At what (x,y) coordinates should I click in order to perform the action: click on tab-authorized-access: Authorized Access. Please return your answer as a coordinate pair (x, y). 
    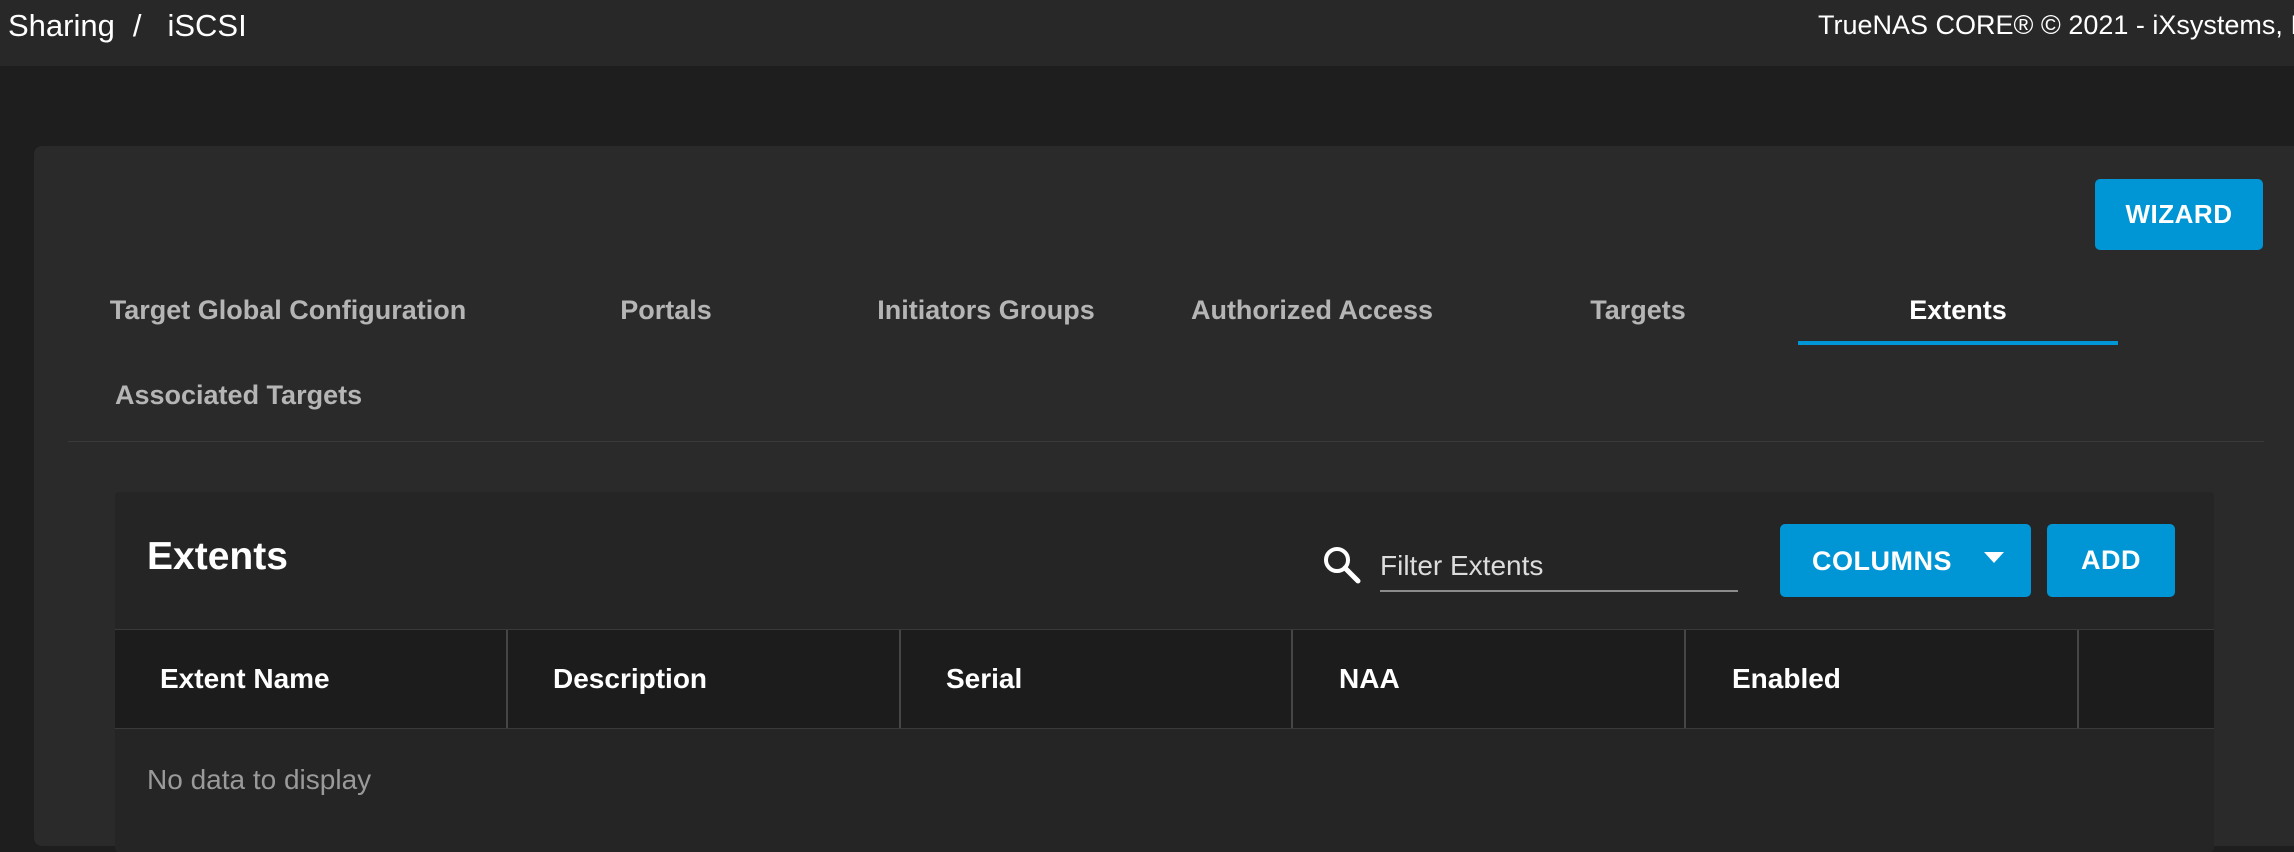
    Looking at the image, I should click on (1312, 310).